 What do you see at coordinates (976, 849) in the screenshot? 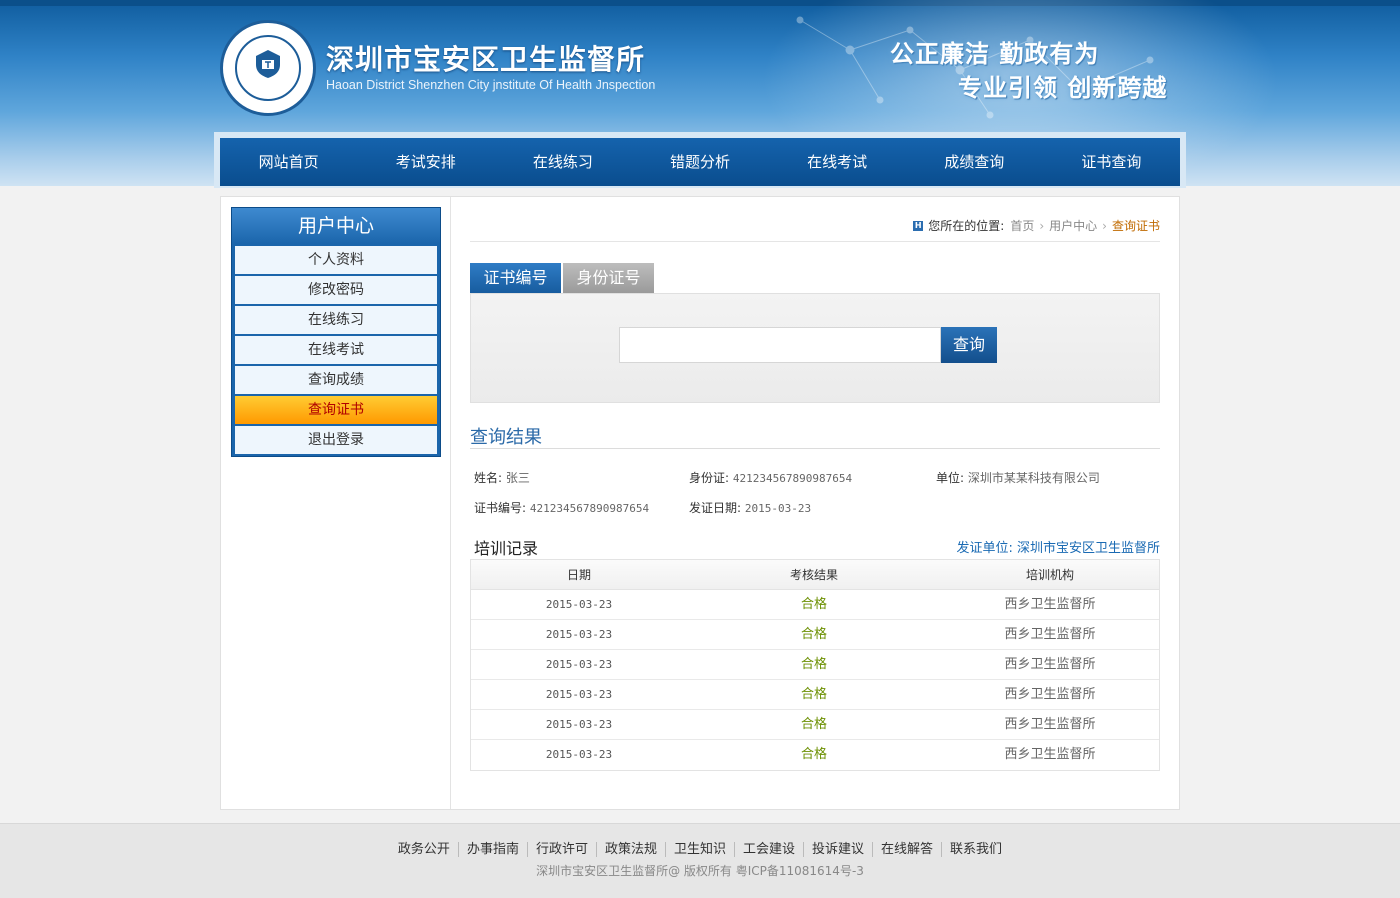
I see `footer-link-contact: 联系我们` at bounding box center [976, 849].